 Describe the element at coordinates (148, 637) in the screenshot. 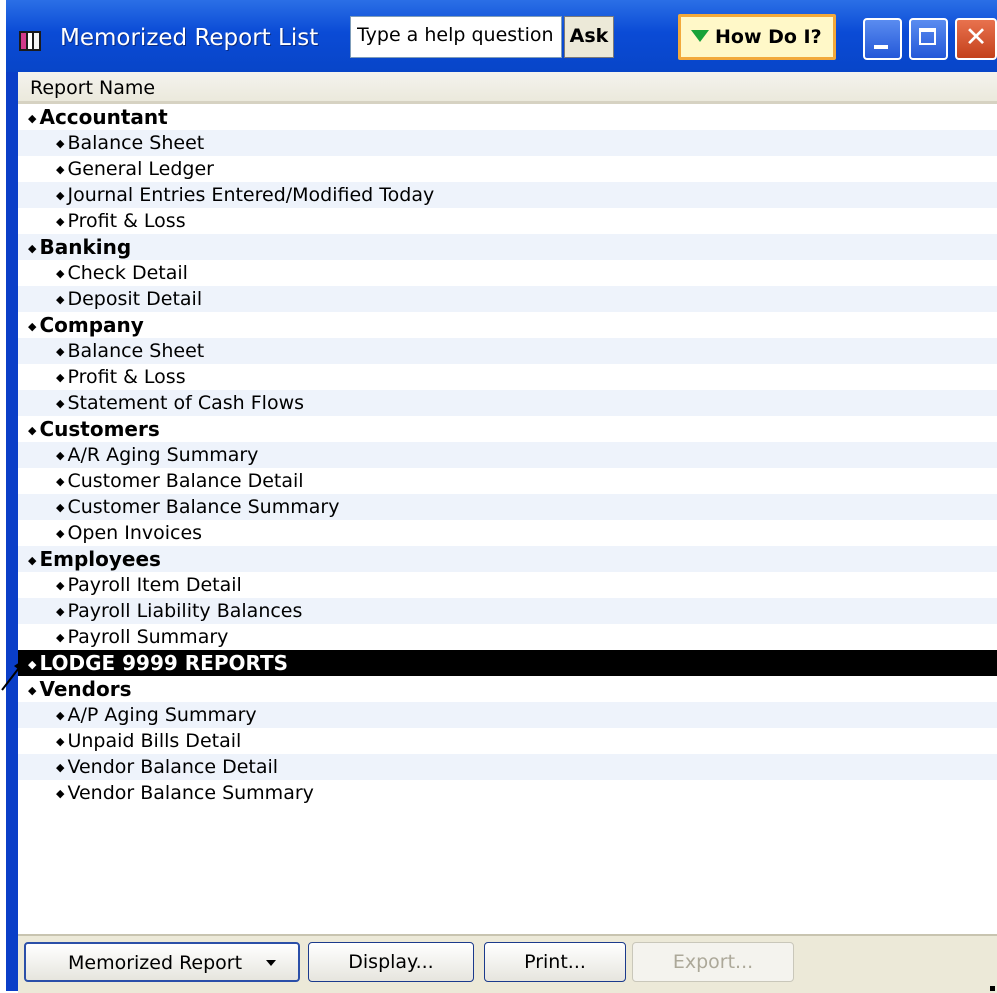

I see `report-label: Payroll Summary` at that location.